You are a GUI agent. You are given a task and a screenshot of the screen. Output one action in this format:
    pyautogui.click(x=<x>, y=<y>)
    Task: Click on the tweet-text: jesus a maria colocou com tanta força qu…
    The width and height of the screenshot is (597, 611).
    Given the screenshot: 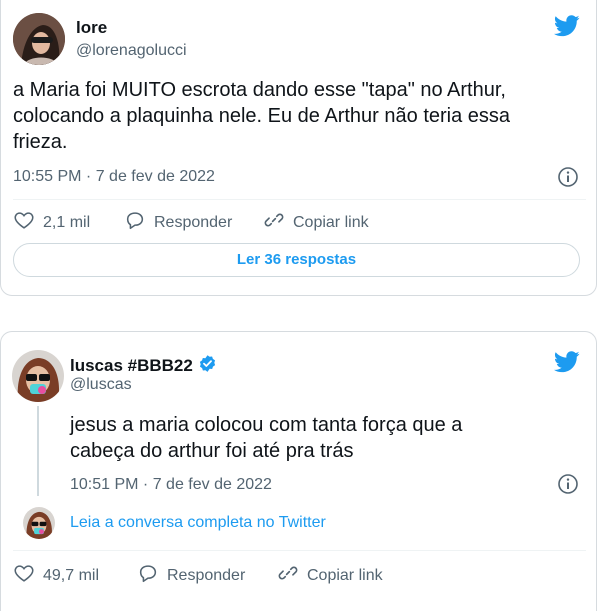 What is the action you would take?
    pyautogui.click(x=325, y=438)
    